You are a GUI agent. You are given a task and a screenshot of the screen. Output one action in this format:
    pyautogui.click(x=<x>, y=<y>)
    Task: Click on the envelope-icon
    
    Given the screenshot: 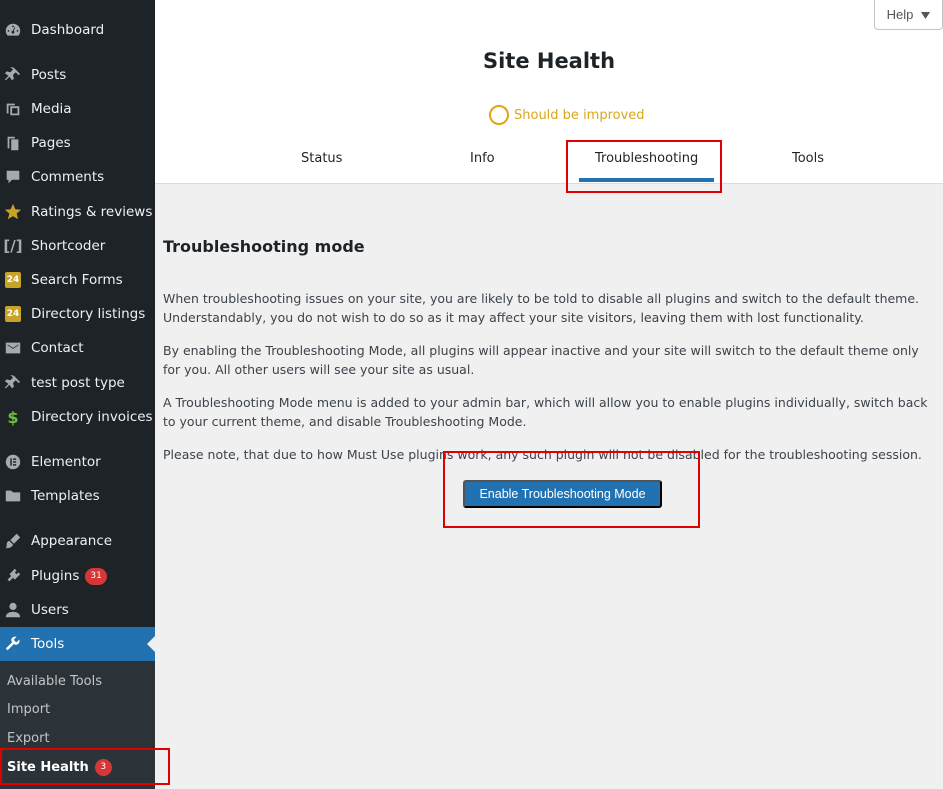 What is the action you would take?
    pyautogui.click(x=13, y=348)
    